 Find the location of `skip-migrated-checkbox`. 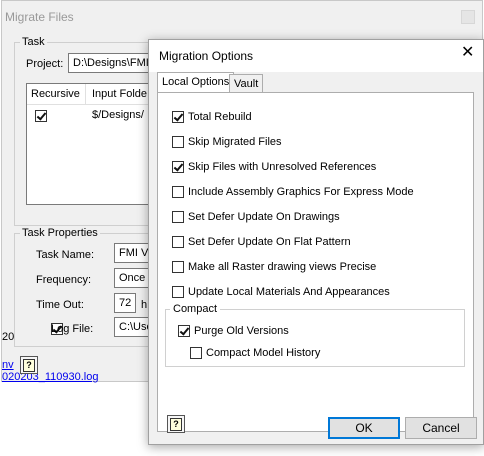

skip-migrated-checkbox is located at coordinates (178, 142).